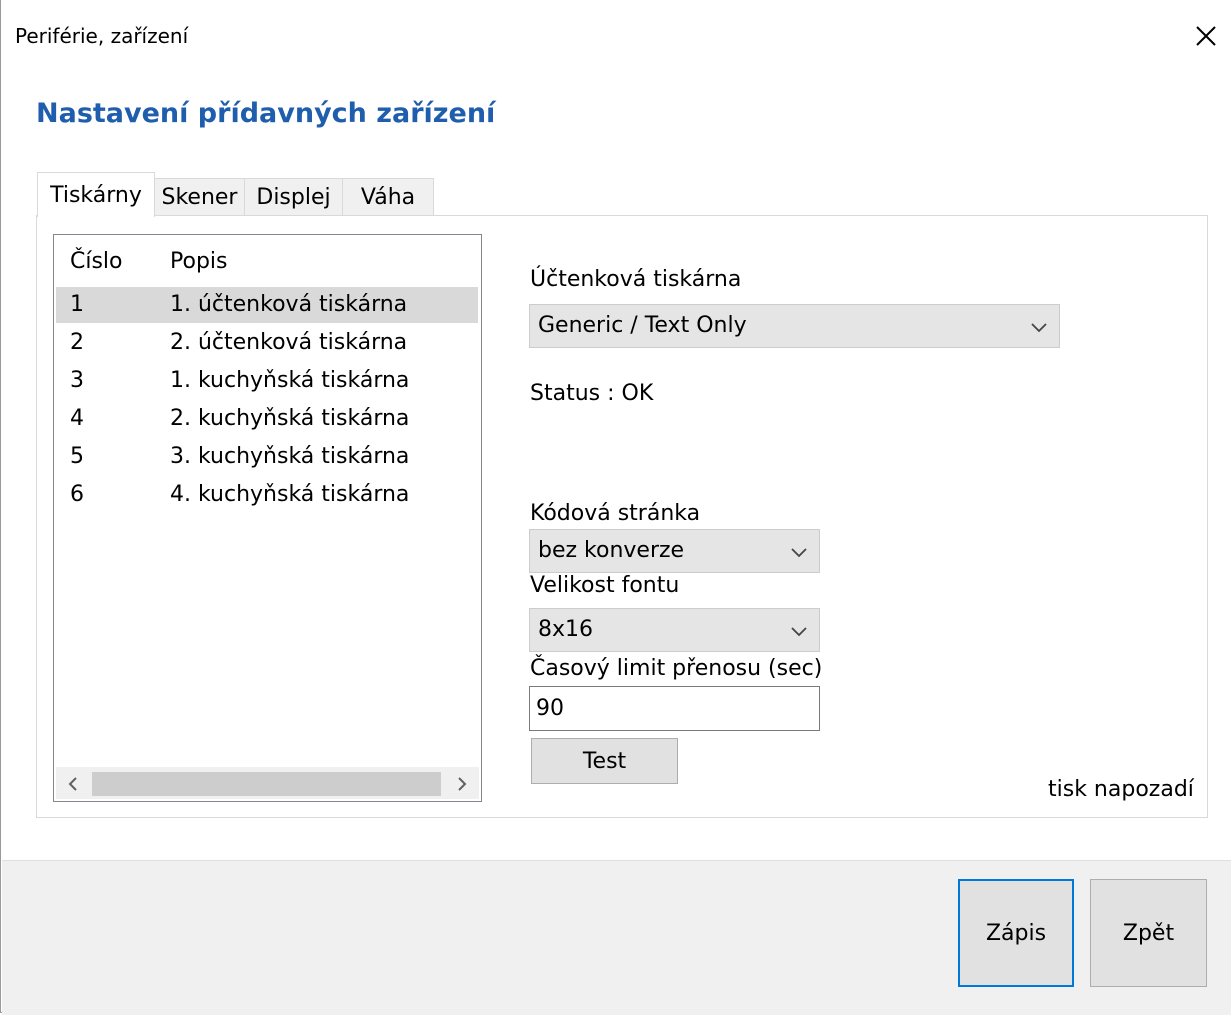  Describe the element at coordinates (102, 36) in the screenshot. I see `window-title: Periférie, zařízení` at that location.